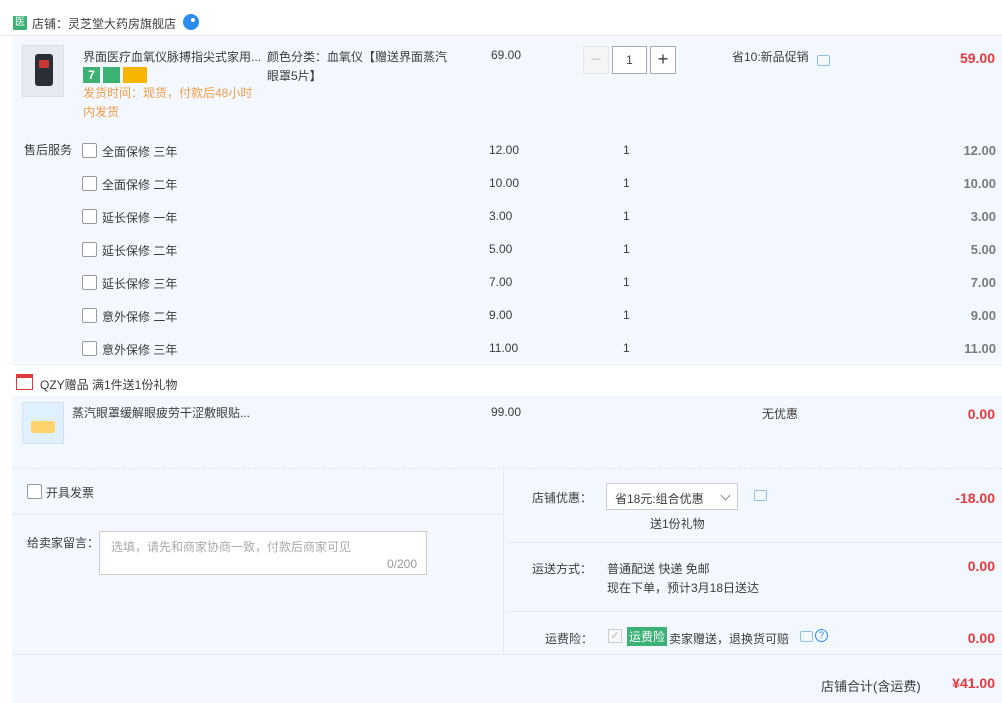 The height and width of the screenshot is (703, 1002). Describe the element at coordinates (658, 569) in the screenshot. I see `shipping-method: 普通配送 快递 免邮` at that location.